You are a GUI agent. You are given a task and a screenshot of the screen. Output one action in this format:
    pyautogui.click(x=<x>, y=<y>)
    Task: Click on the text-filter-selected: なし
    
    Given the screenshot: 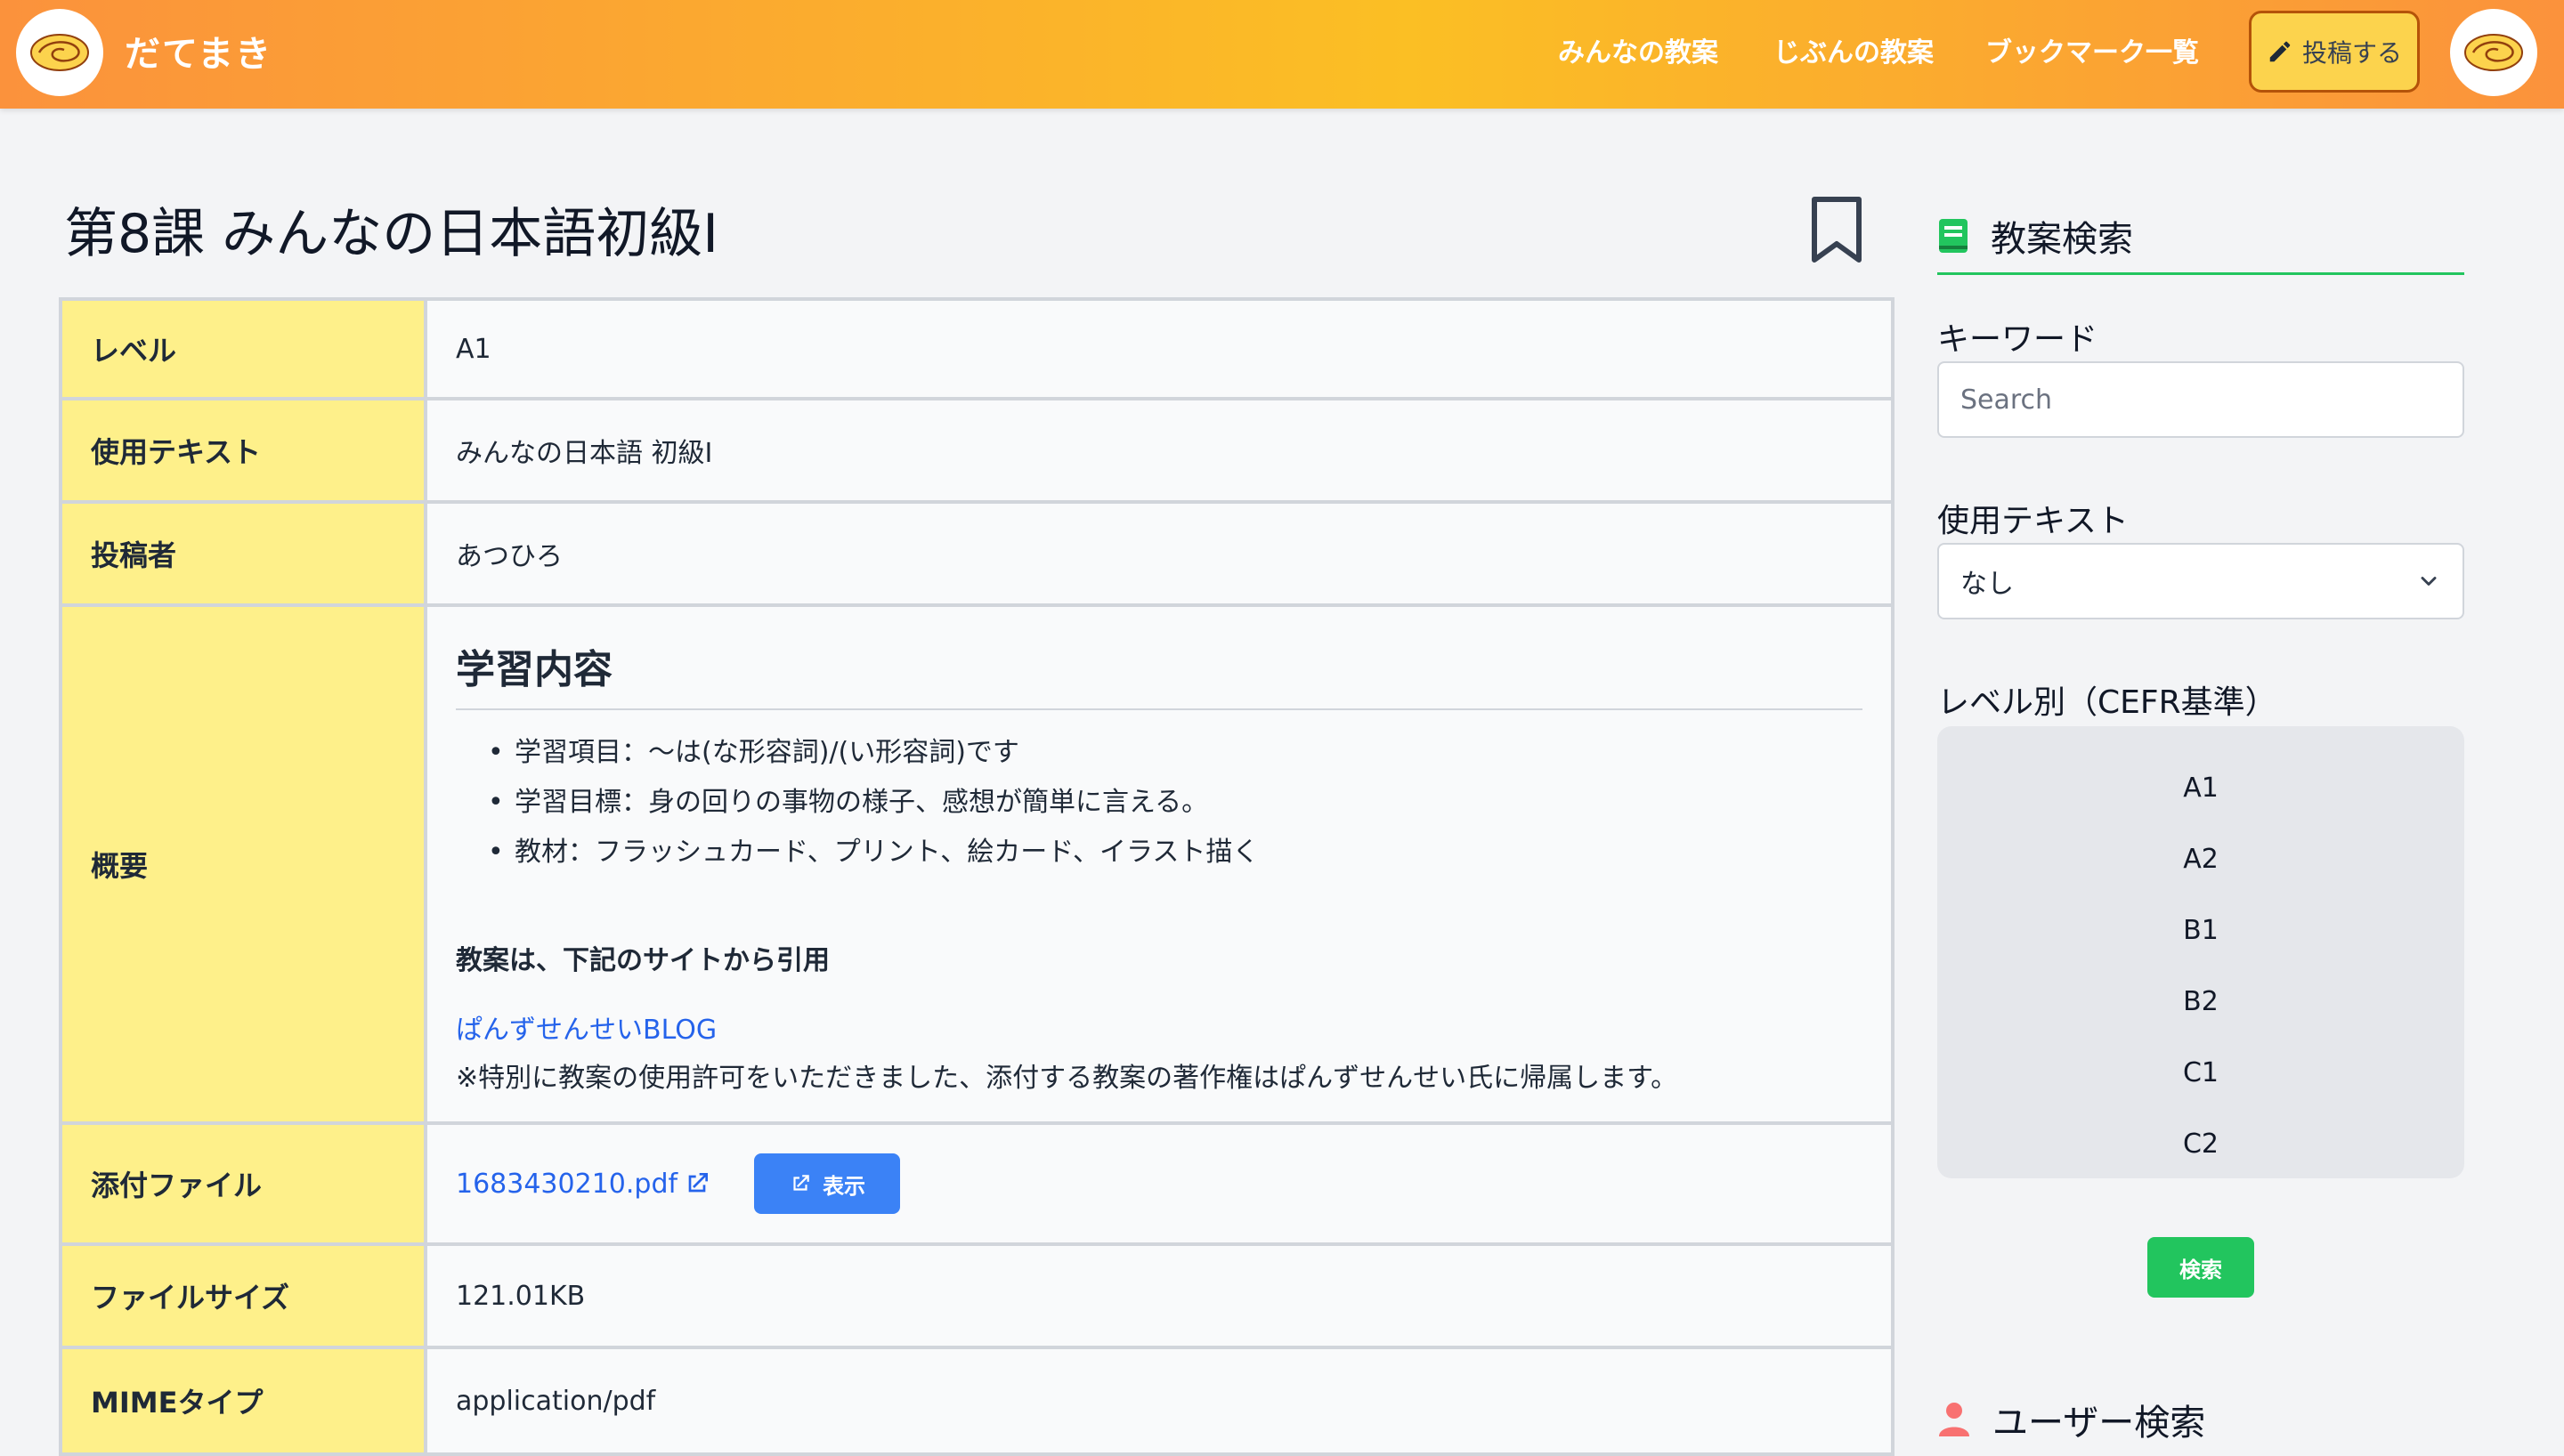 What is the action you would take?
    pyautogui.click(x=1987, y=584)
    